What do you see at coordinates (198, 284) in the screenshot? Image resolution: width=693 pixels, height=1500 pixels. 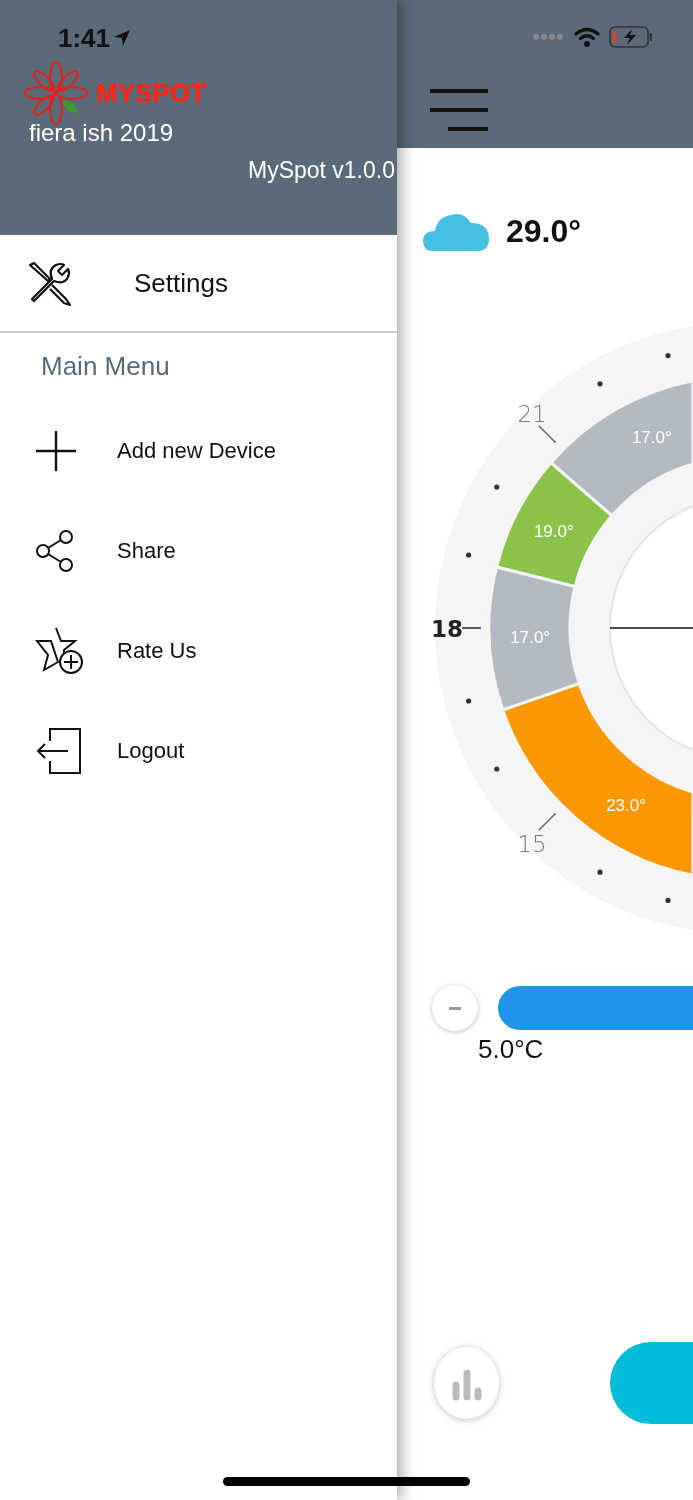 I see `settings-item: Settings` at bounding box center [198, 284].